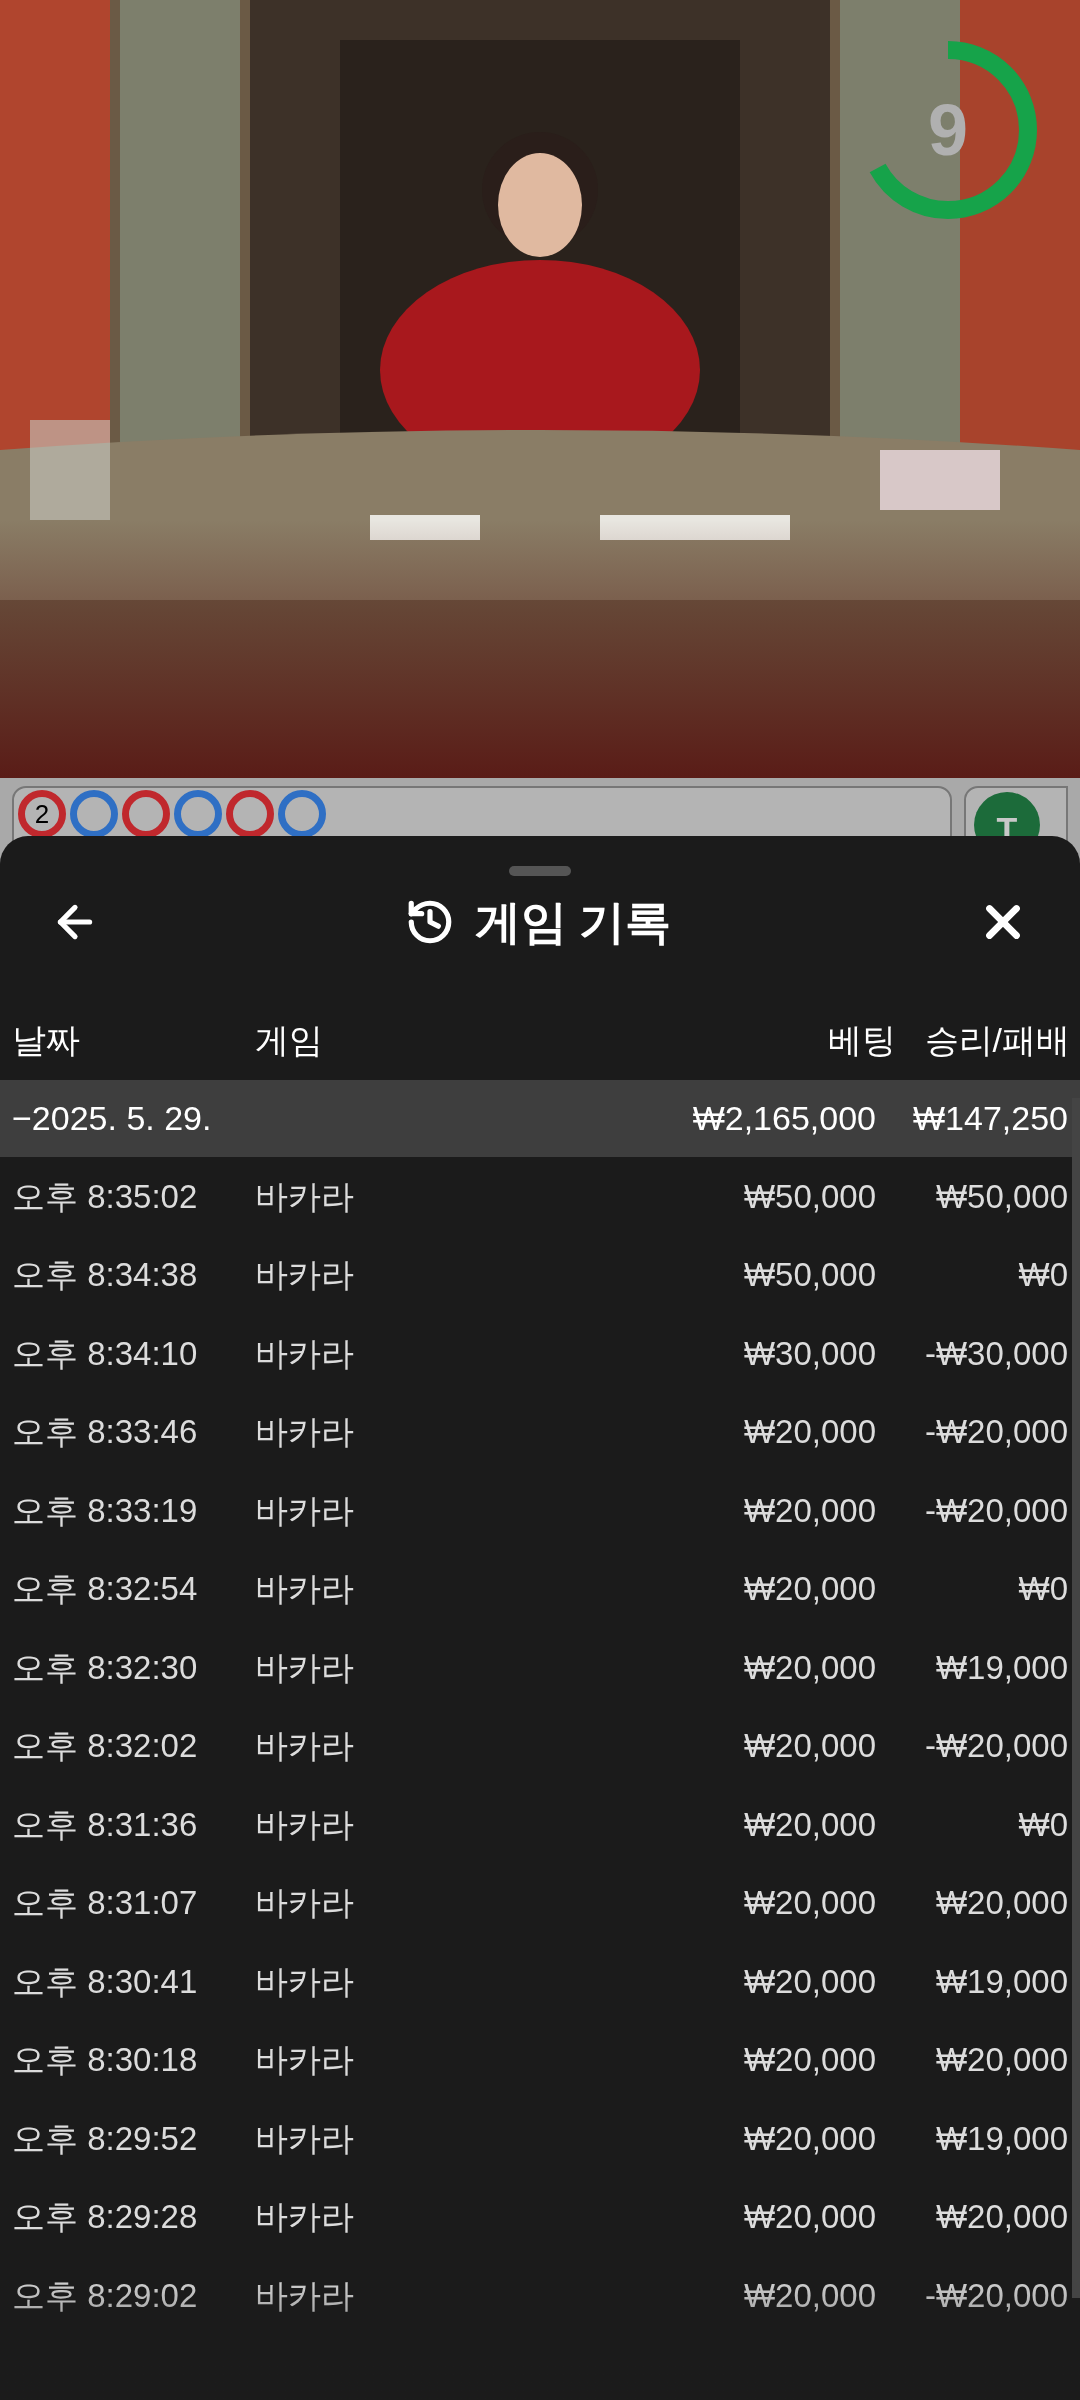 The width and height of the screenshot is (1080, 2400). What do you see at coordinates (42, 814) in the screenshot?
I see `tie-count: 2` at bounding box center [42, 814].